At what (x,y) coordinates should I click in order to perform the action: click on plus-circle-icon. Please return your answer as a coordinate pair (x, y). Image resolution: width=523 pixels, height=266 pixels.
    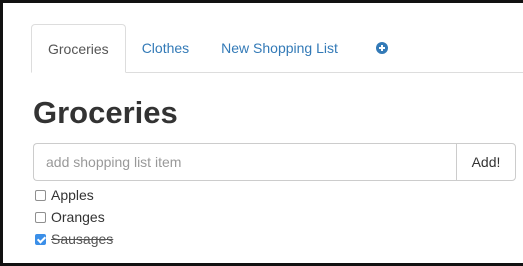
    Looking at the image, I should click on (381, 48).